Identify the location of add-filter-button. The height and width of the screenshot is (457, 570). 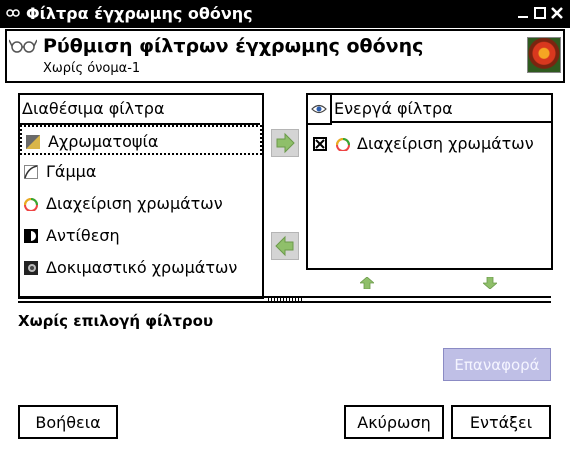
(285, 143).